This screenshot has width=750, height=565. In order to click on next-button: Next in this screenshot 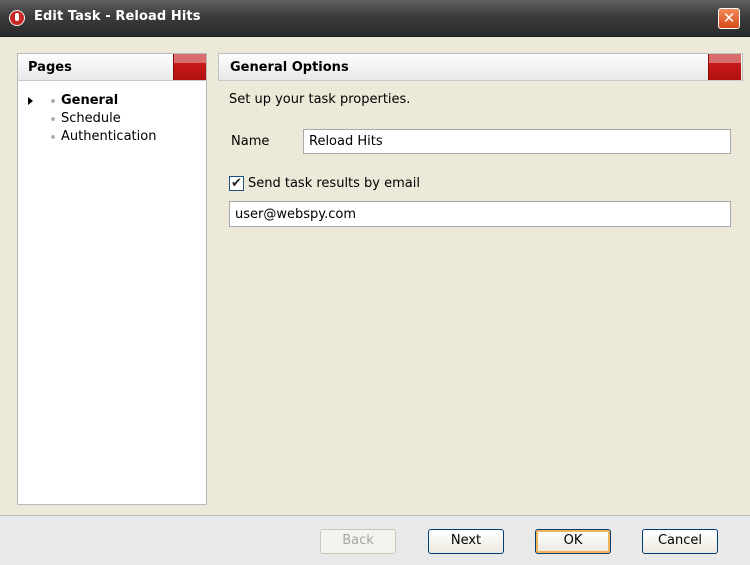, I will do `click(466, 541)`.